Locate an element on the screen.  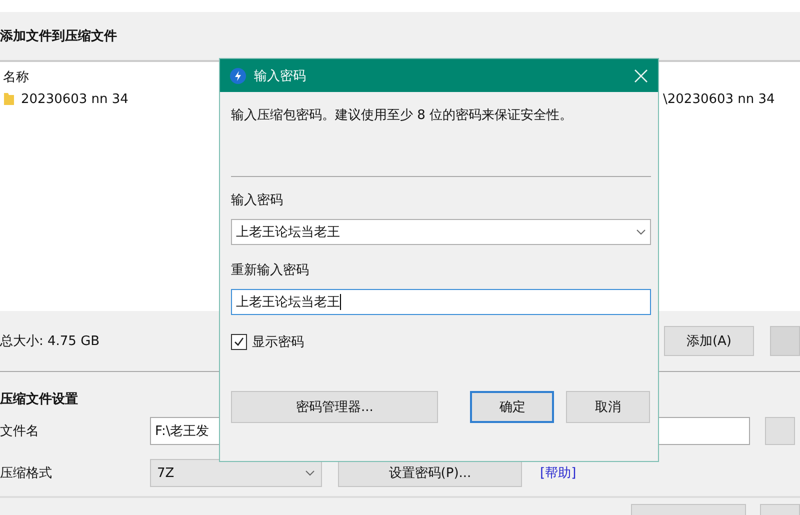
field-label: 重新输入密码 is located at coordinates (270, 270).